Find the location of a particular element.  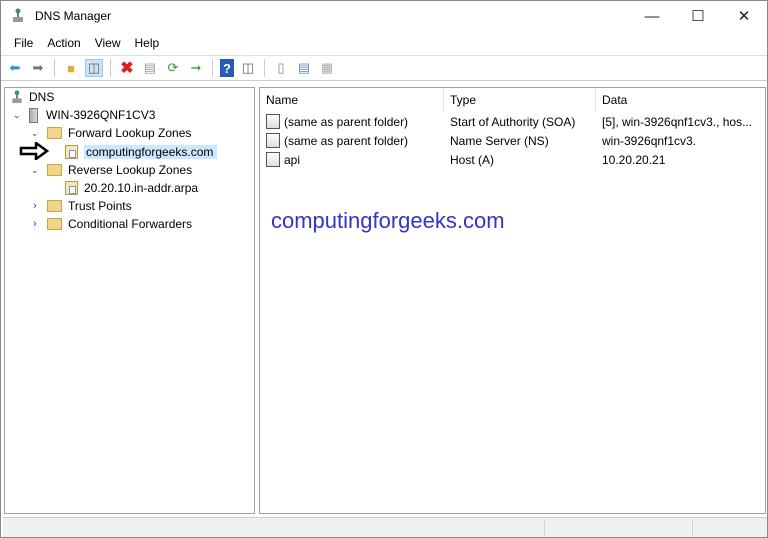

tree-conditional-forwarders: Conditional Forwarders is located at coordinates (119, 224).